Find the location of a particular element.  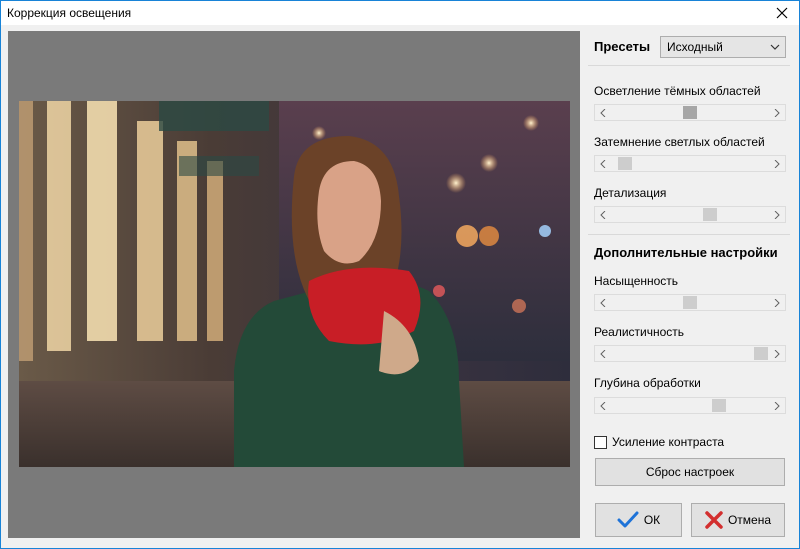

ok-label: ОК is located at coordinates (652, 520).